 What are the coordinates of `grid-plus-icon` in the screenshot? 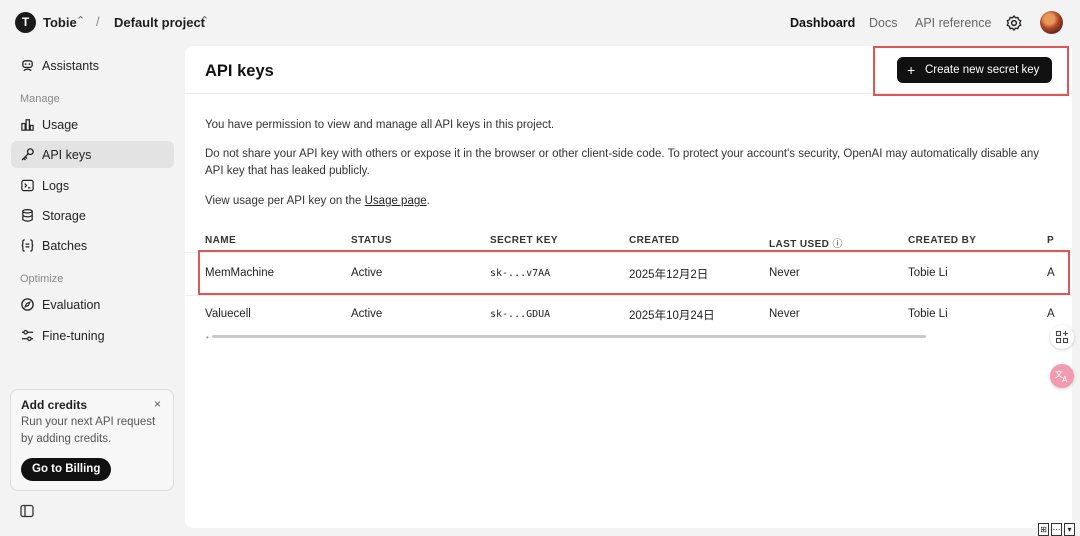 It's located at (1062, 337).